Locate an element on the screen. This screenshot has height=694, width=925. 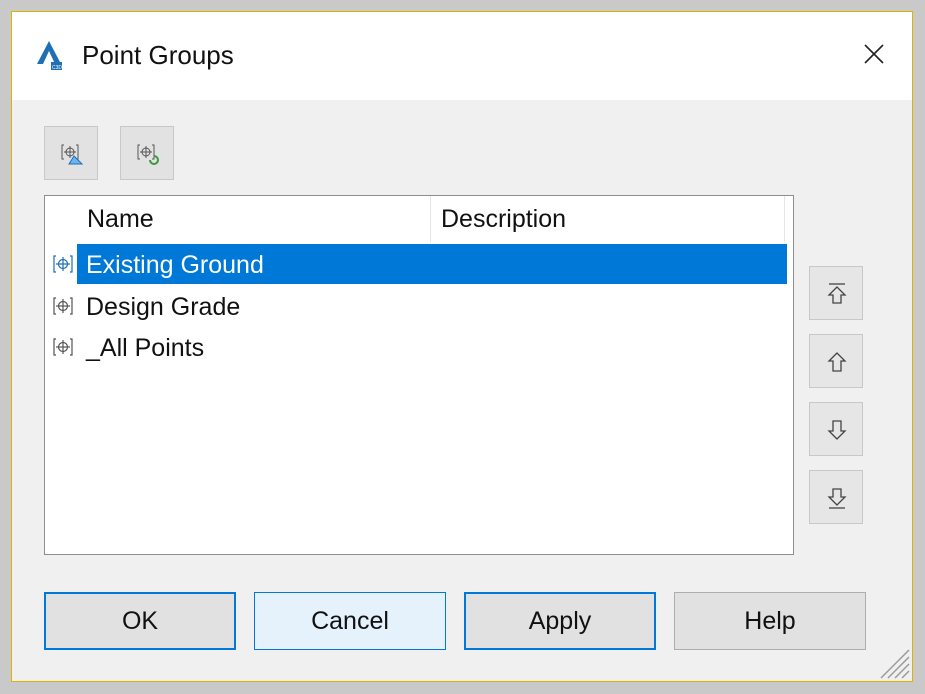
dialog-title: Point Groups is located at coordinates (158, 55).